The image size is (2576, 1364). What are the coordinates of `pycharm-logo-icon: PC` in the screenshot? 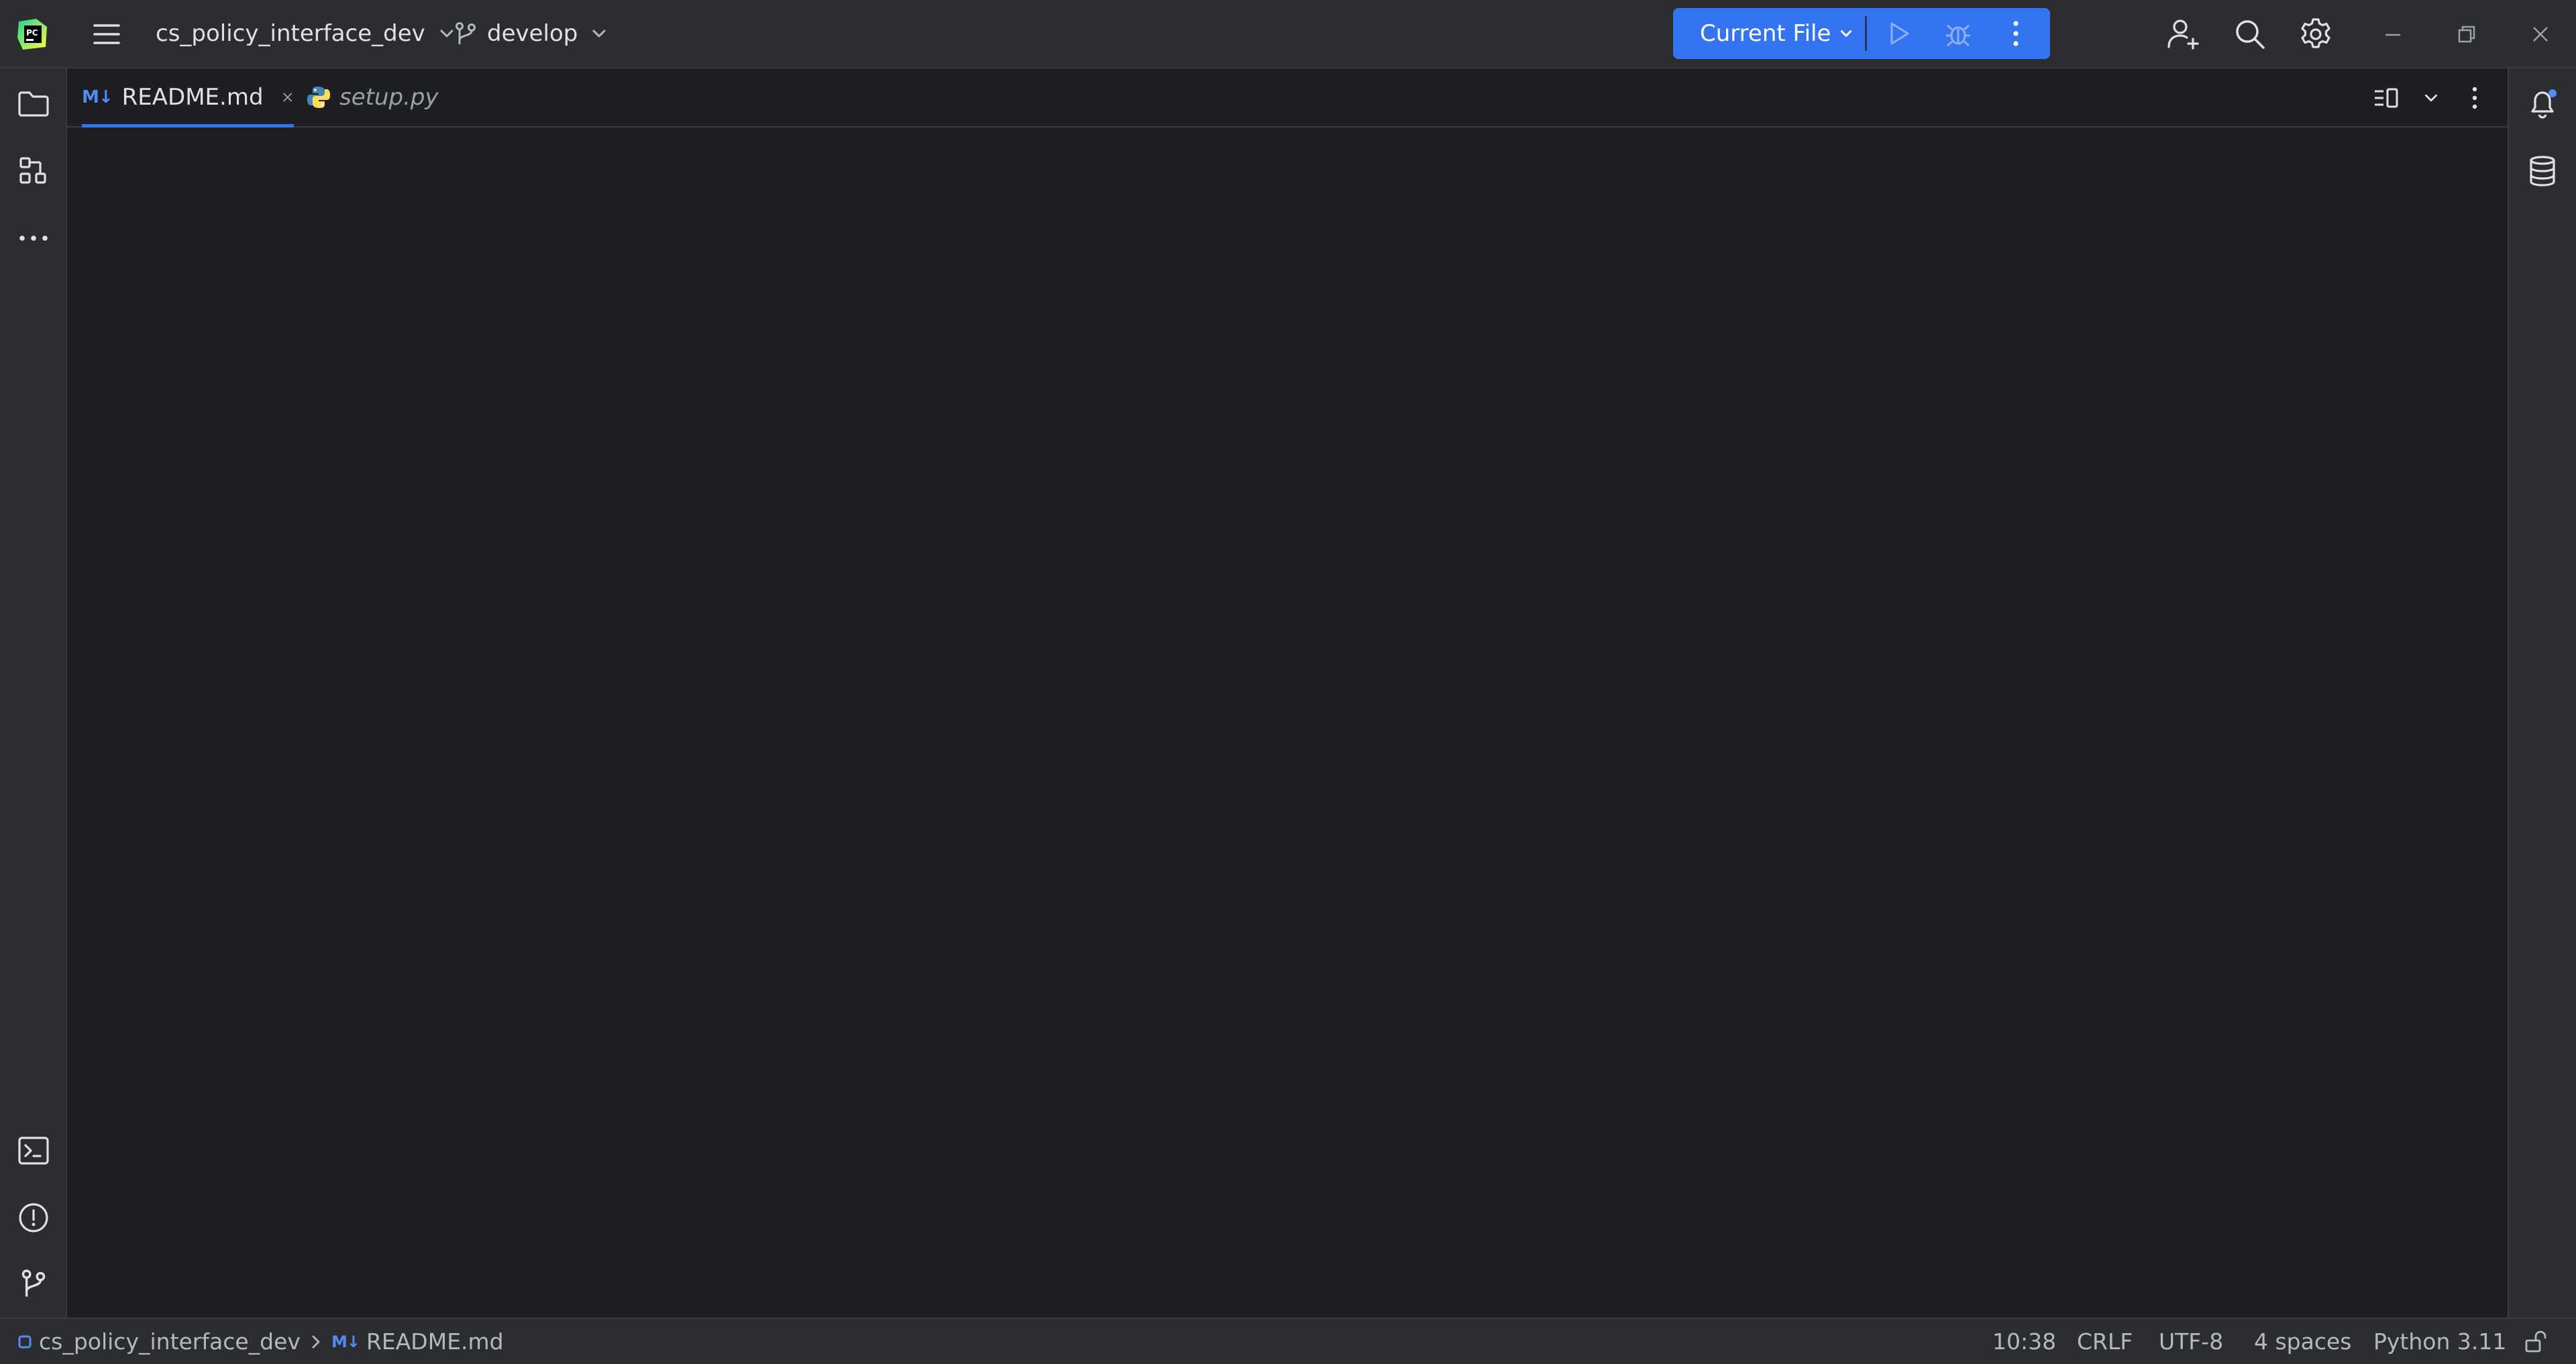 It's located at (32, 34).